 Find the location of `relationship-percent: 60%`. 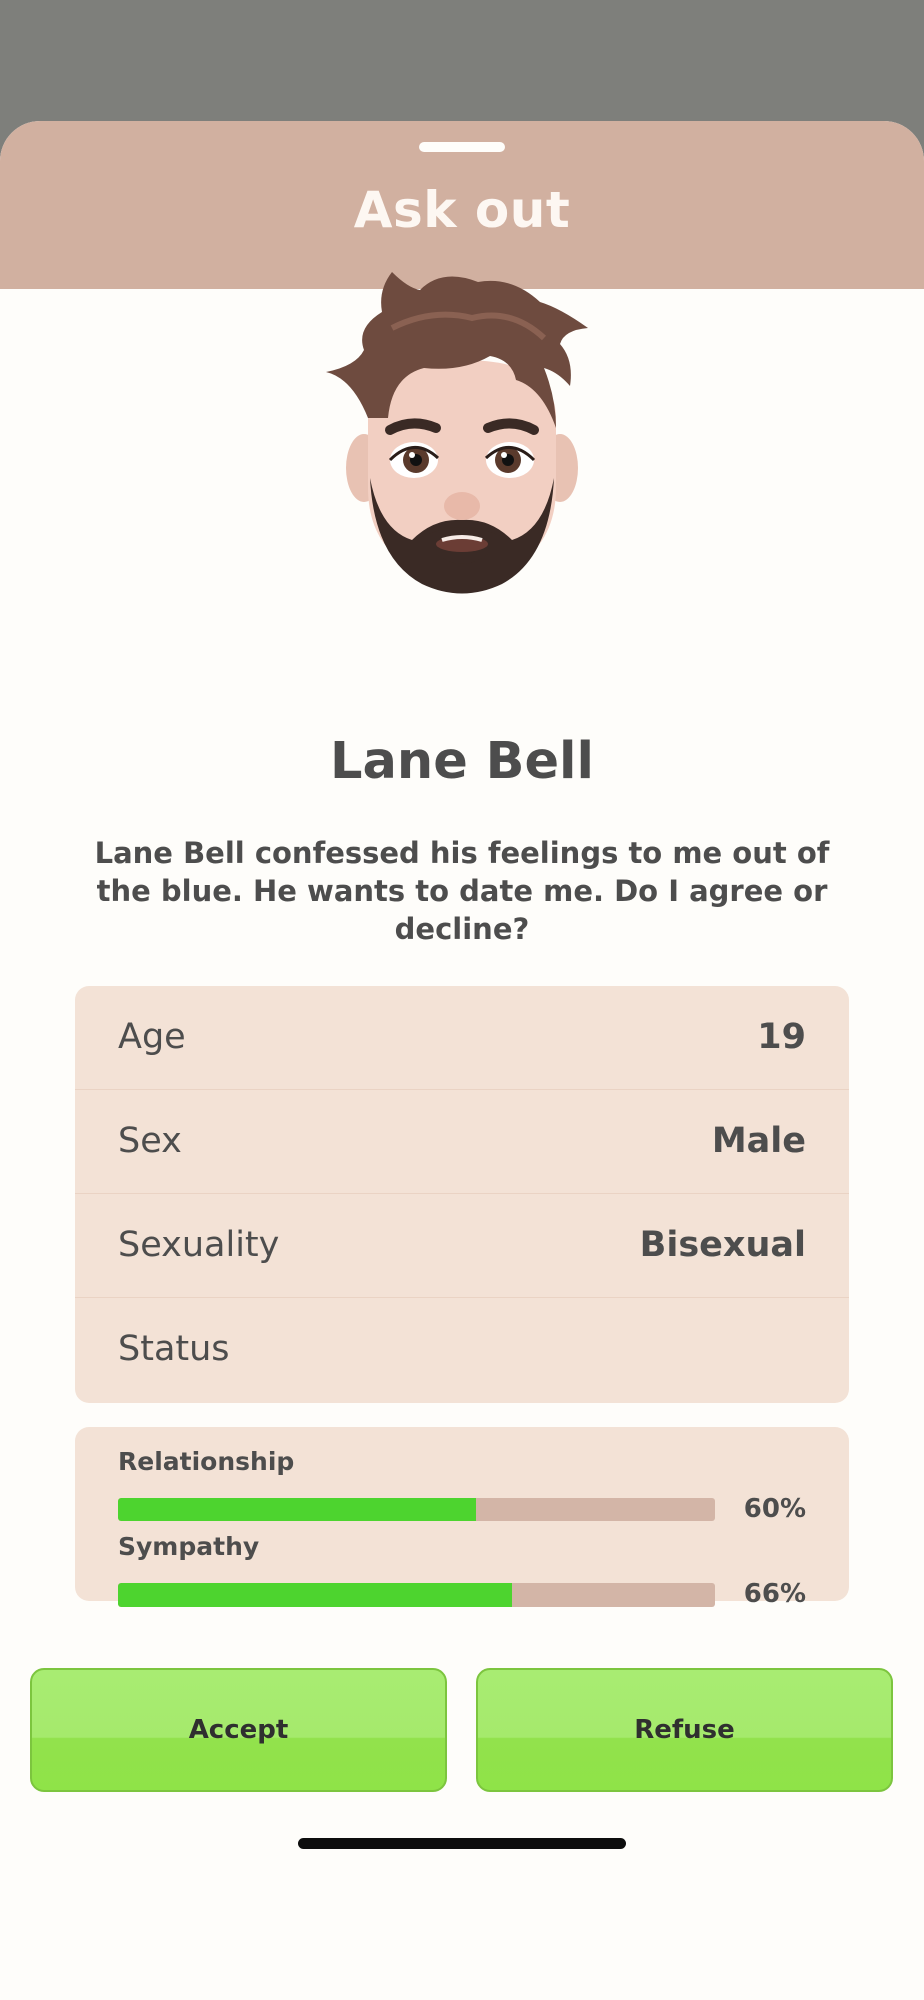

relationship-percent: 60% is located at coordinates (774, 1509).